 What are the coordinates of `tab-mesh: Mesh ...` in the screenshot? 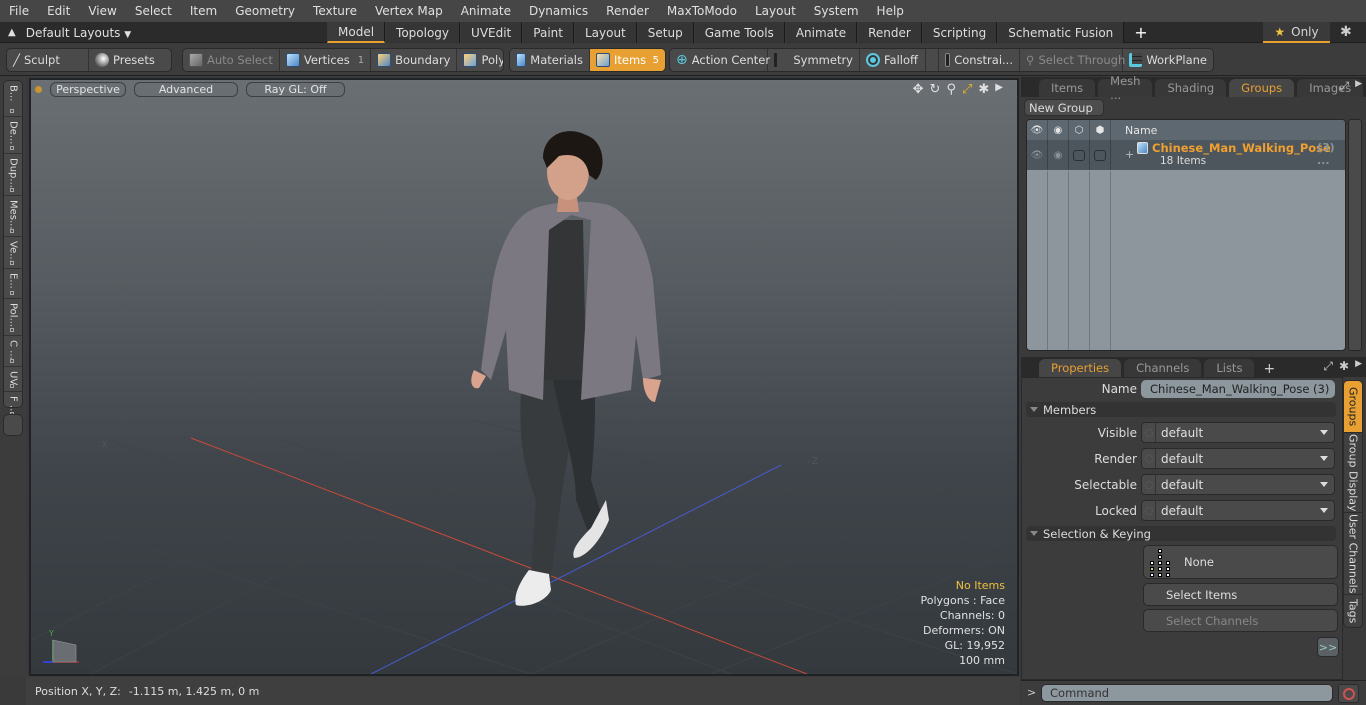 It's located at (1125, 88).